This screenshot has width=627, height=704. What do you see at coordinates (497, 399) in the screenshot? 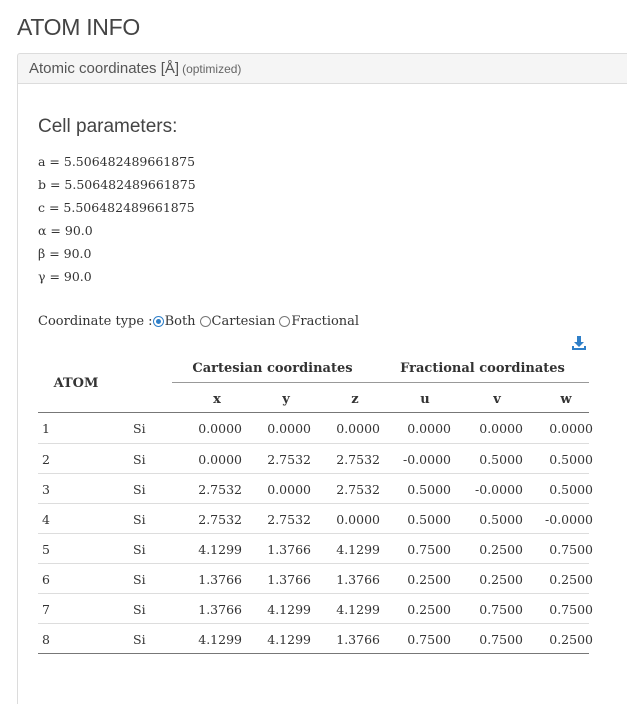
I see `col-header-v: v` at bounding box center [497, 399].